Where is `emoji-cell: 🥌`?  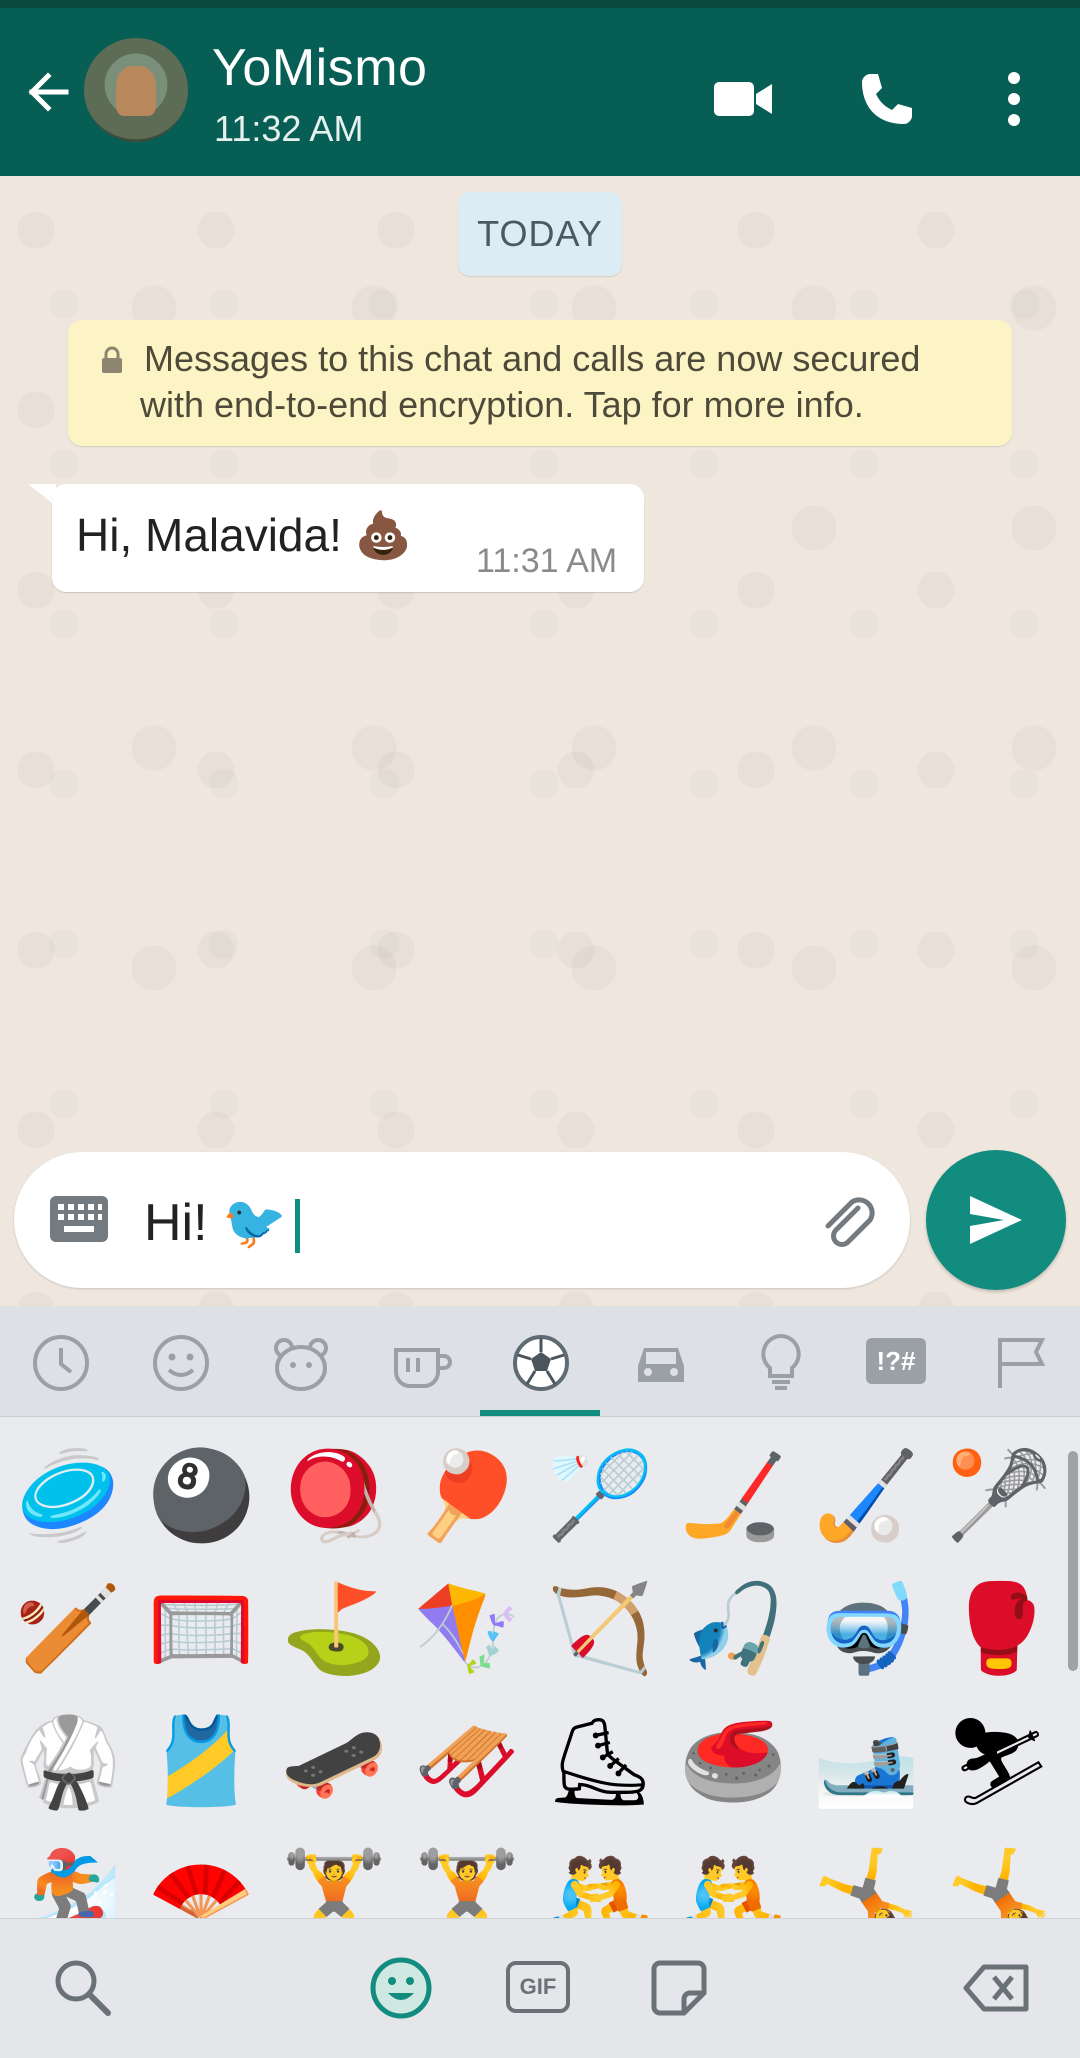 emoji-cell: 🥌 is located at coordinates (733, 1762).